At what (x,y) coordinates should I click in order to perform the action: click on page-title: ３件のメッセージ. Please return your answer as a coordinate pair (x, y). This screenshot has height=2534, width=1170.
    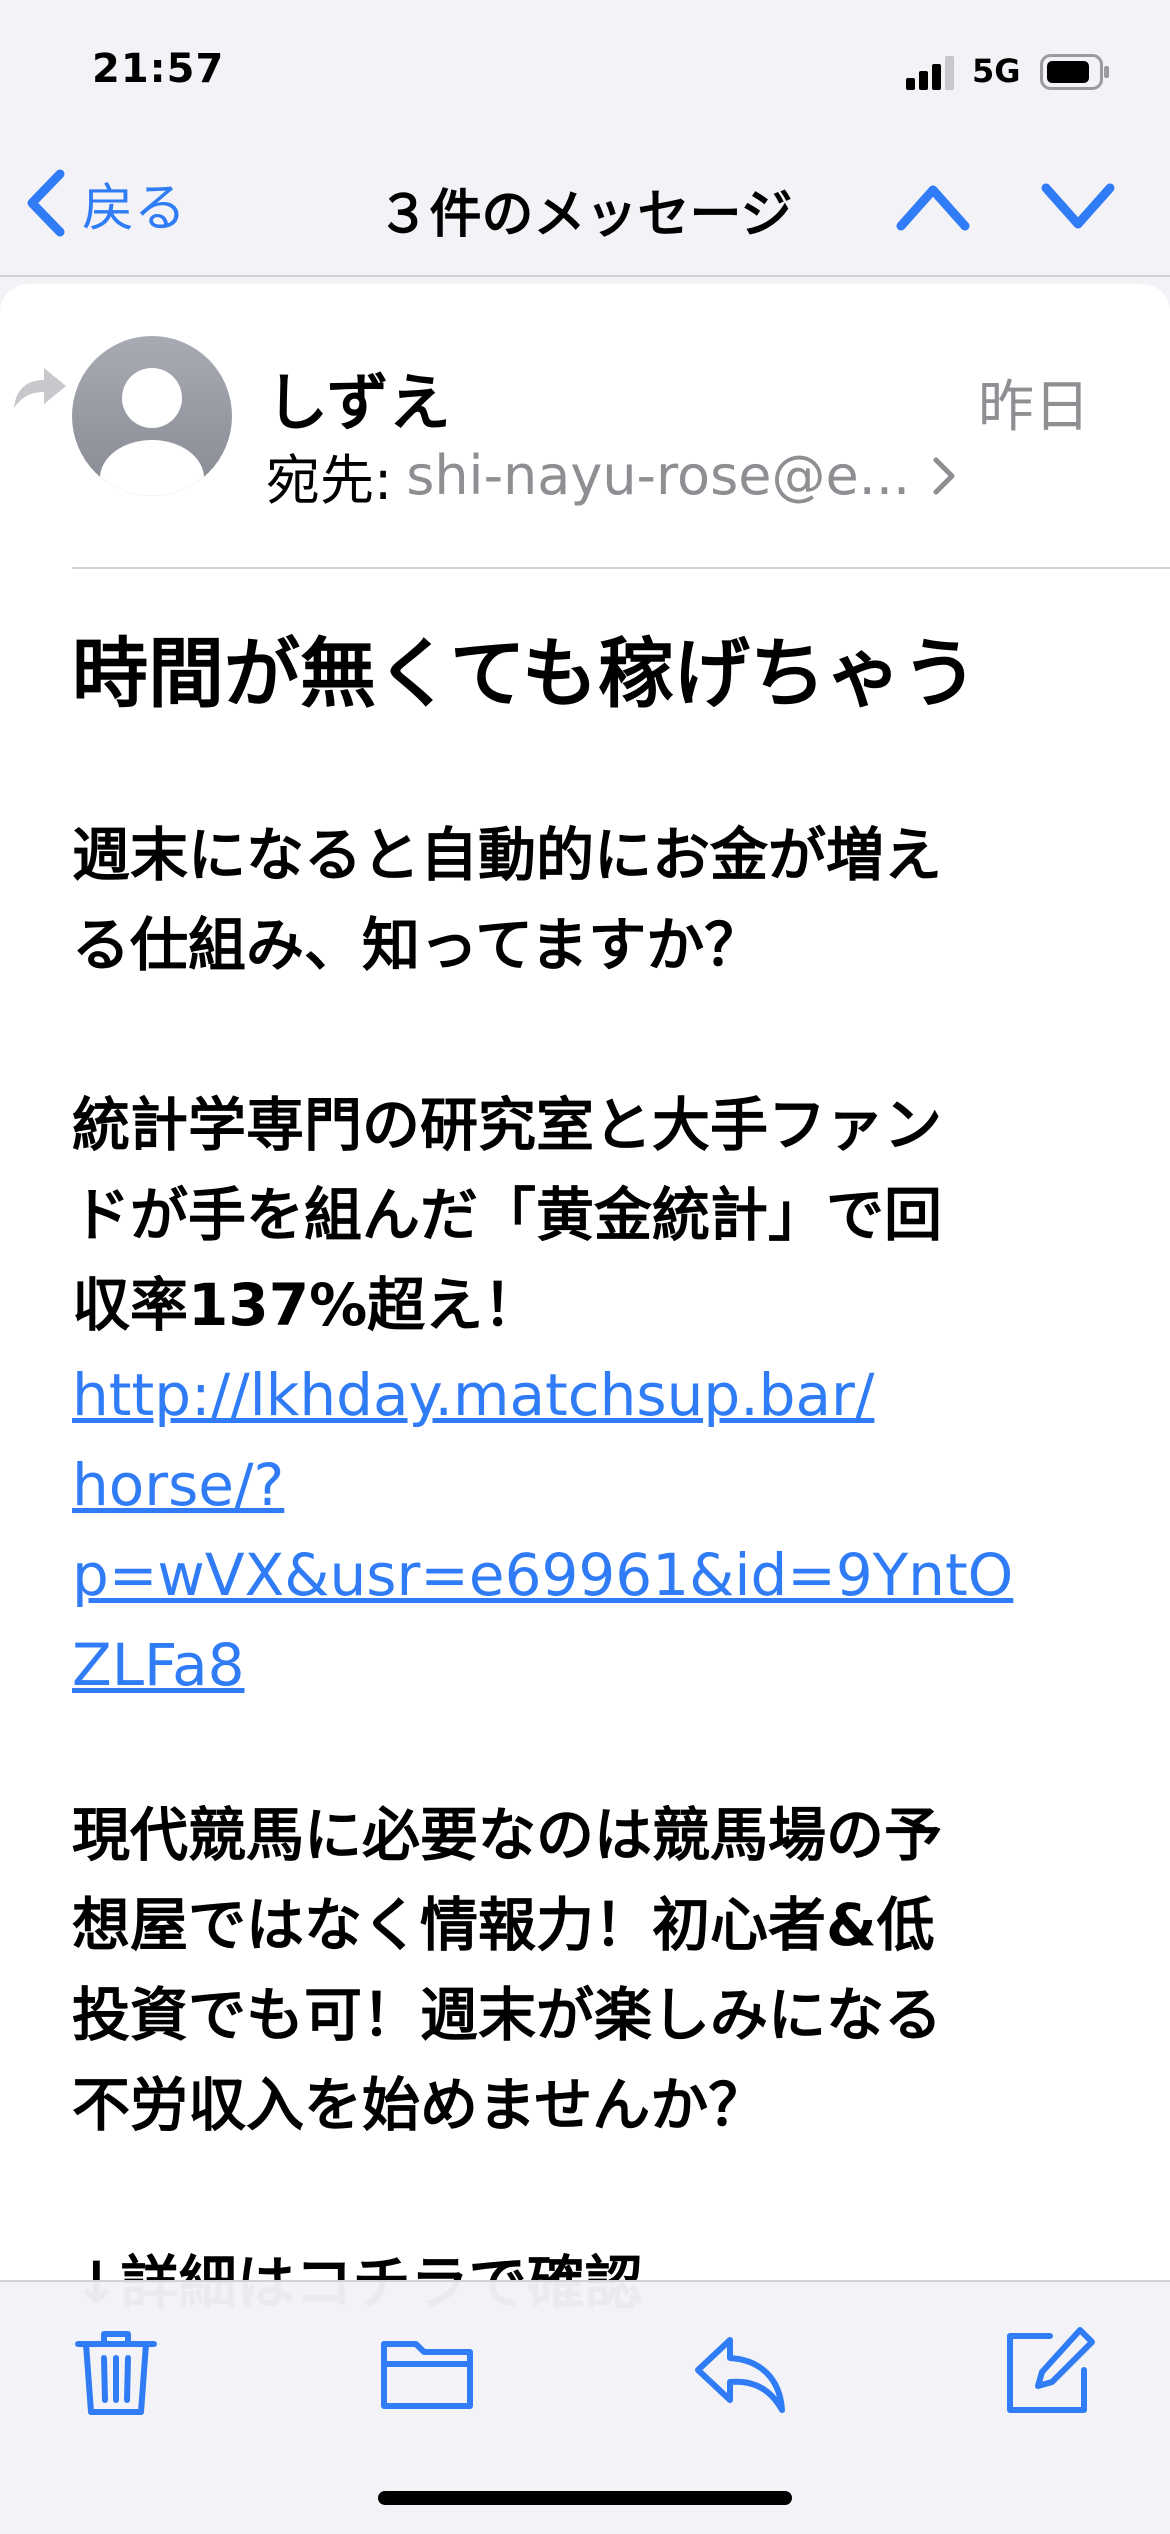
    Looking at the image, I should click on (585, 209).